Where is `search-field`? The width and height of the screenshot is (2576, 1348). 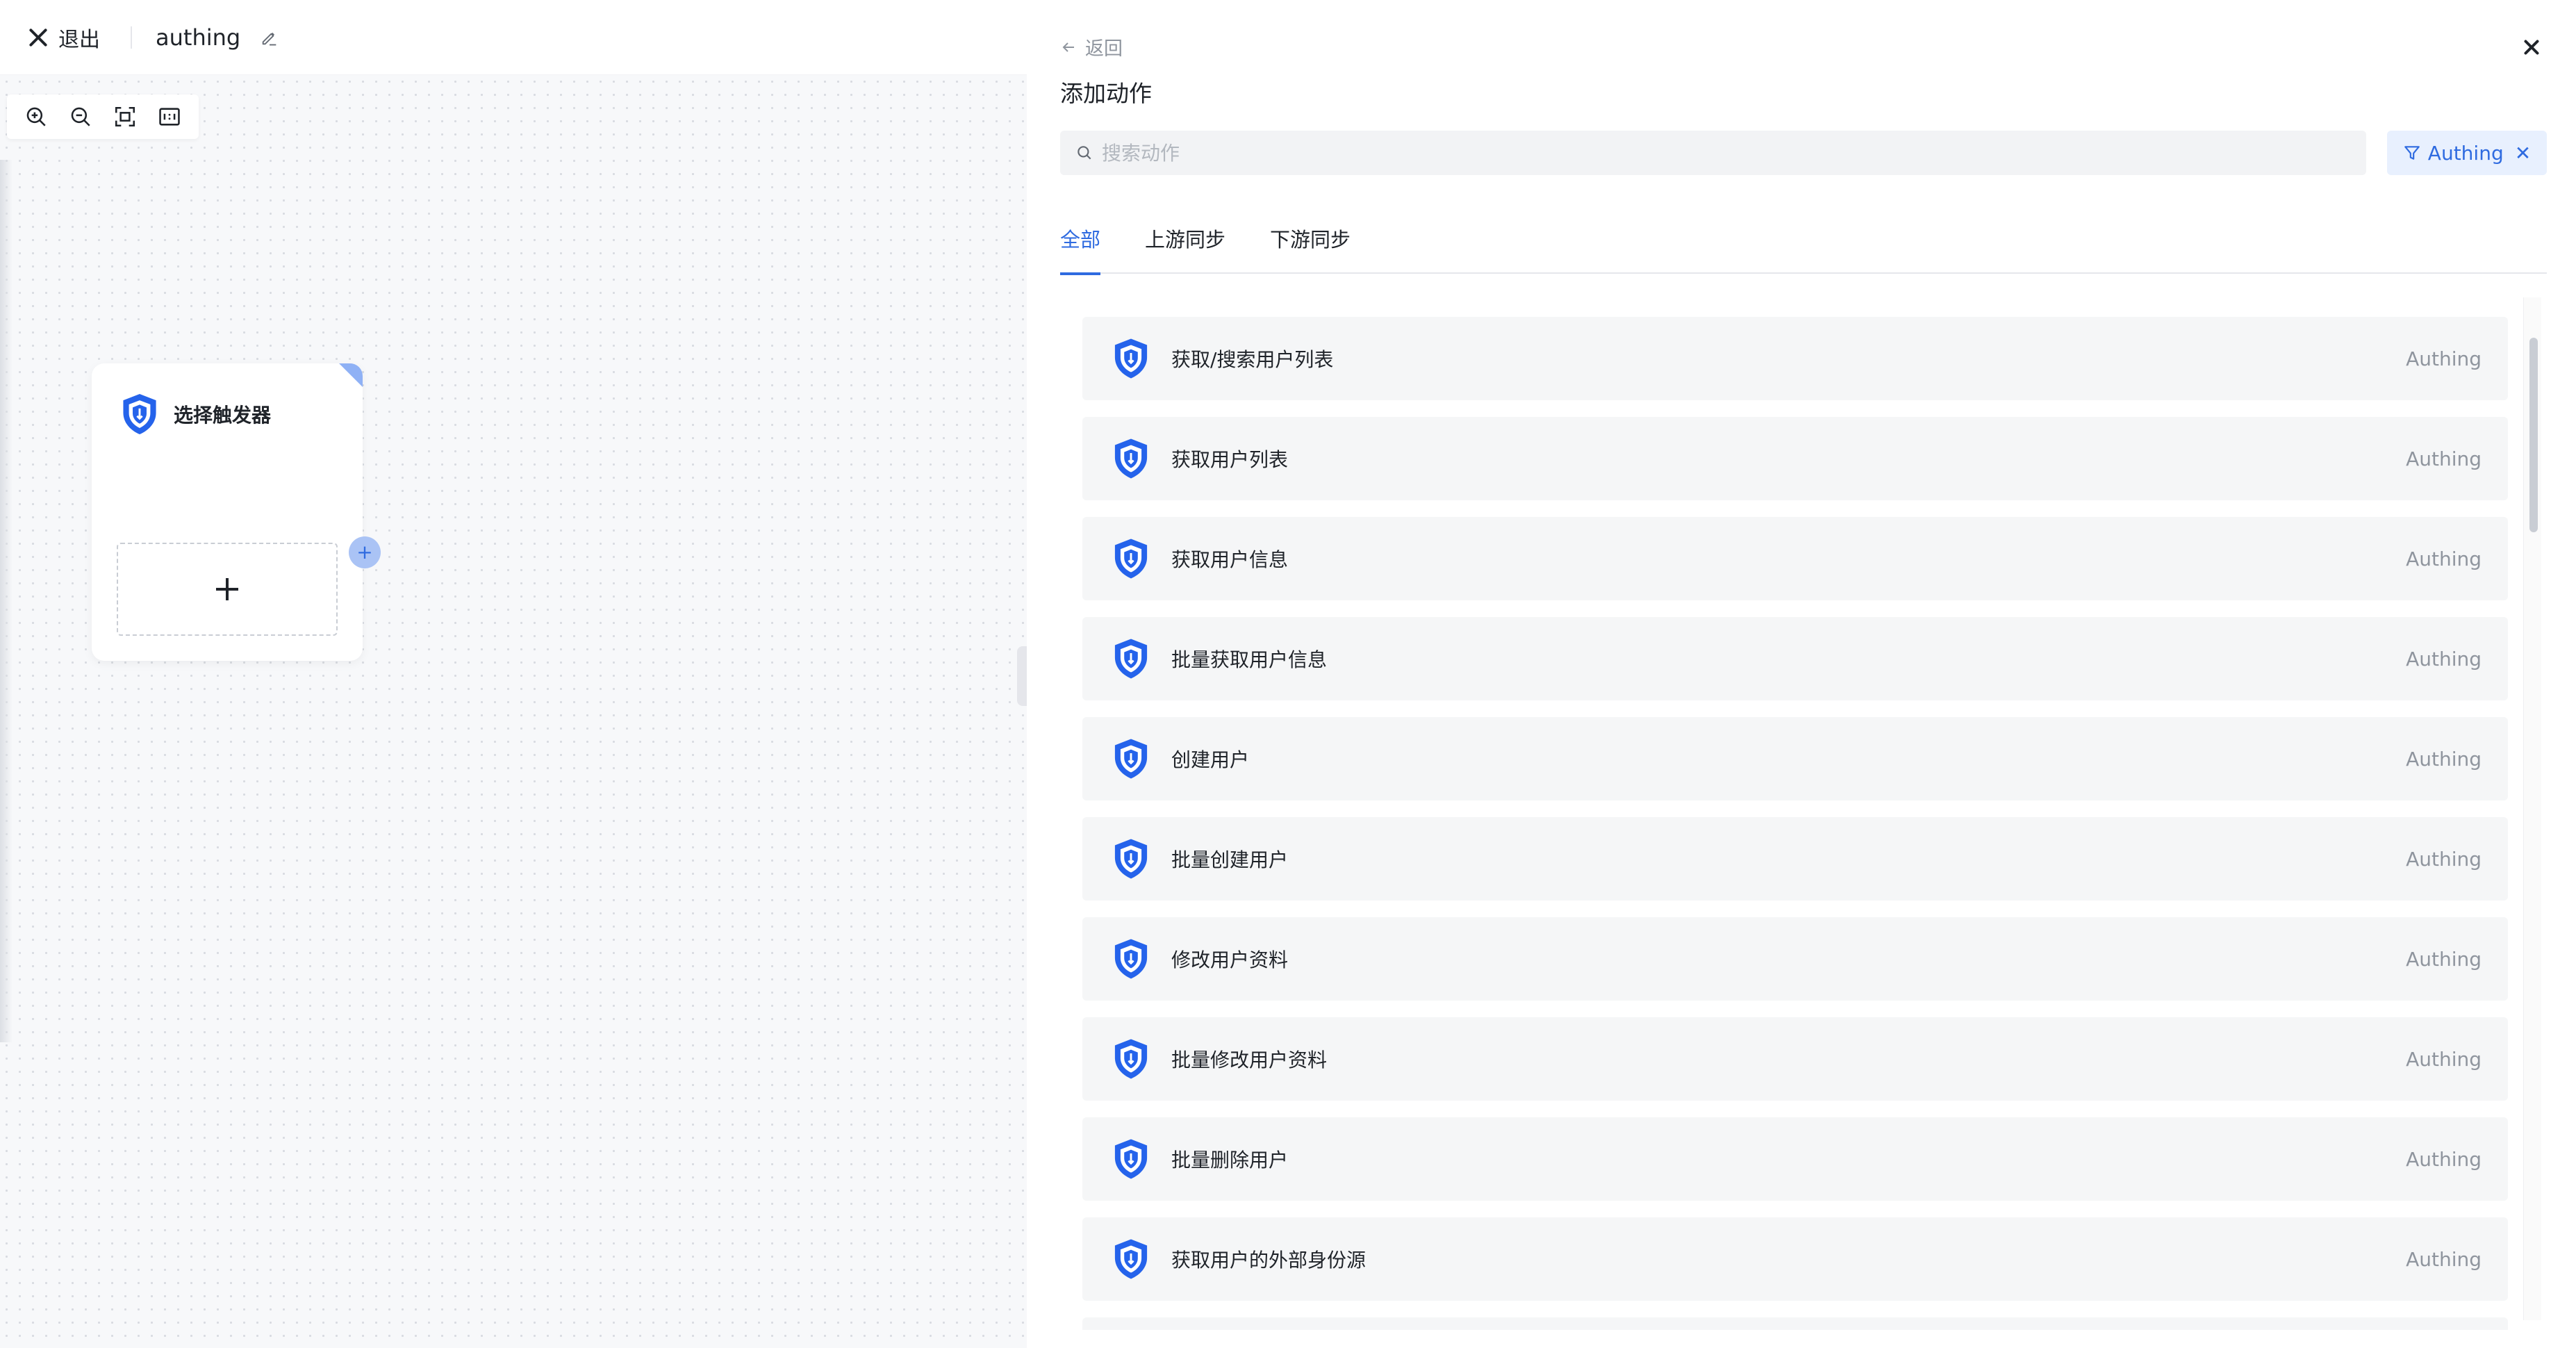
search-field is located at coordinates (1713, 153).